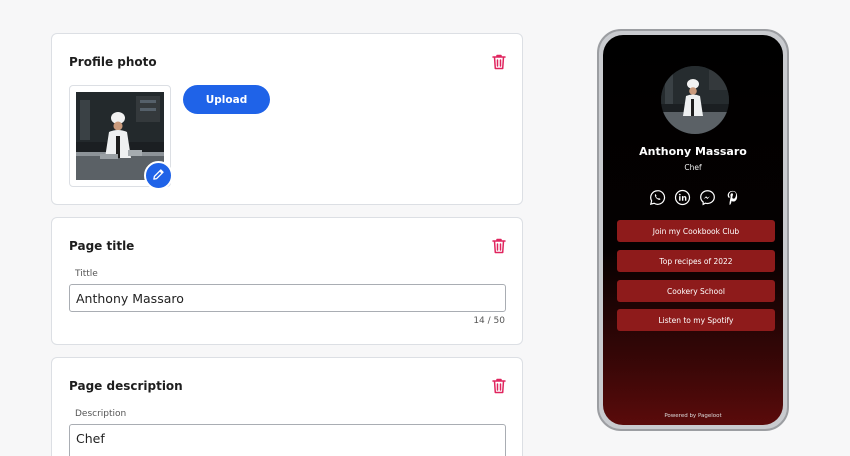 The image size is (850, 456). What do you see at coordinates (499, 246) in the screenshot?
I see `delete-title-icon` at bounding box center [499, 246].